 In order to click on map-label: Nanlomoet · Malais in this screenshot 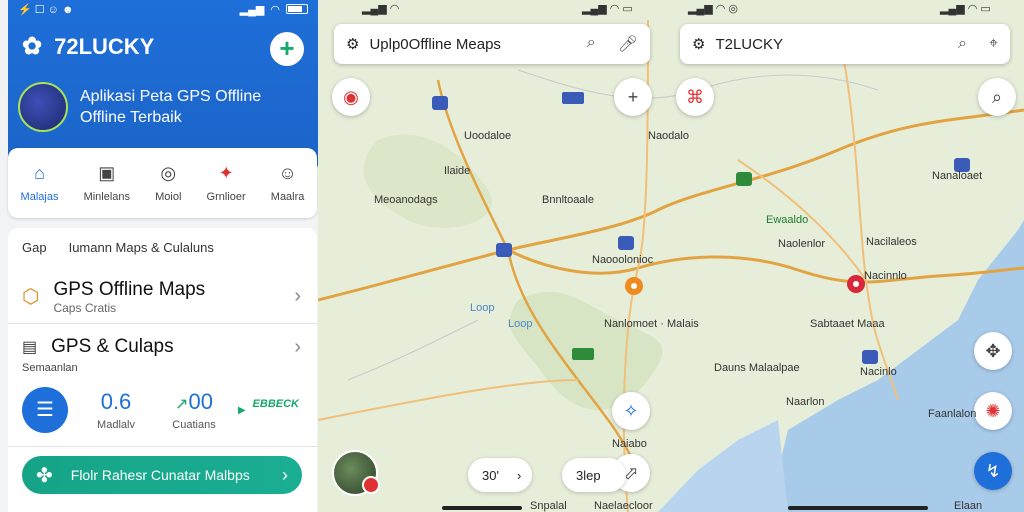, I will do `click(651, 324)`.